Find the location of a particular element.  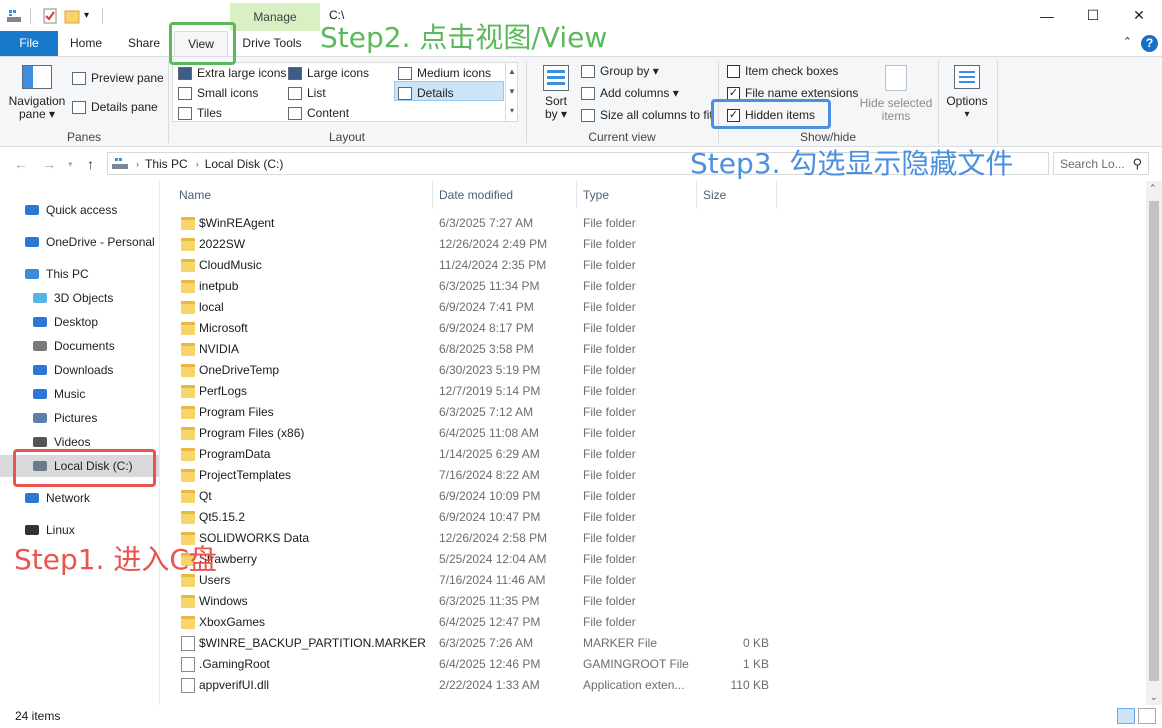

file-name: Program Files is located at coordinates (236, 412).